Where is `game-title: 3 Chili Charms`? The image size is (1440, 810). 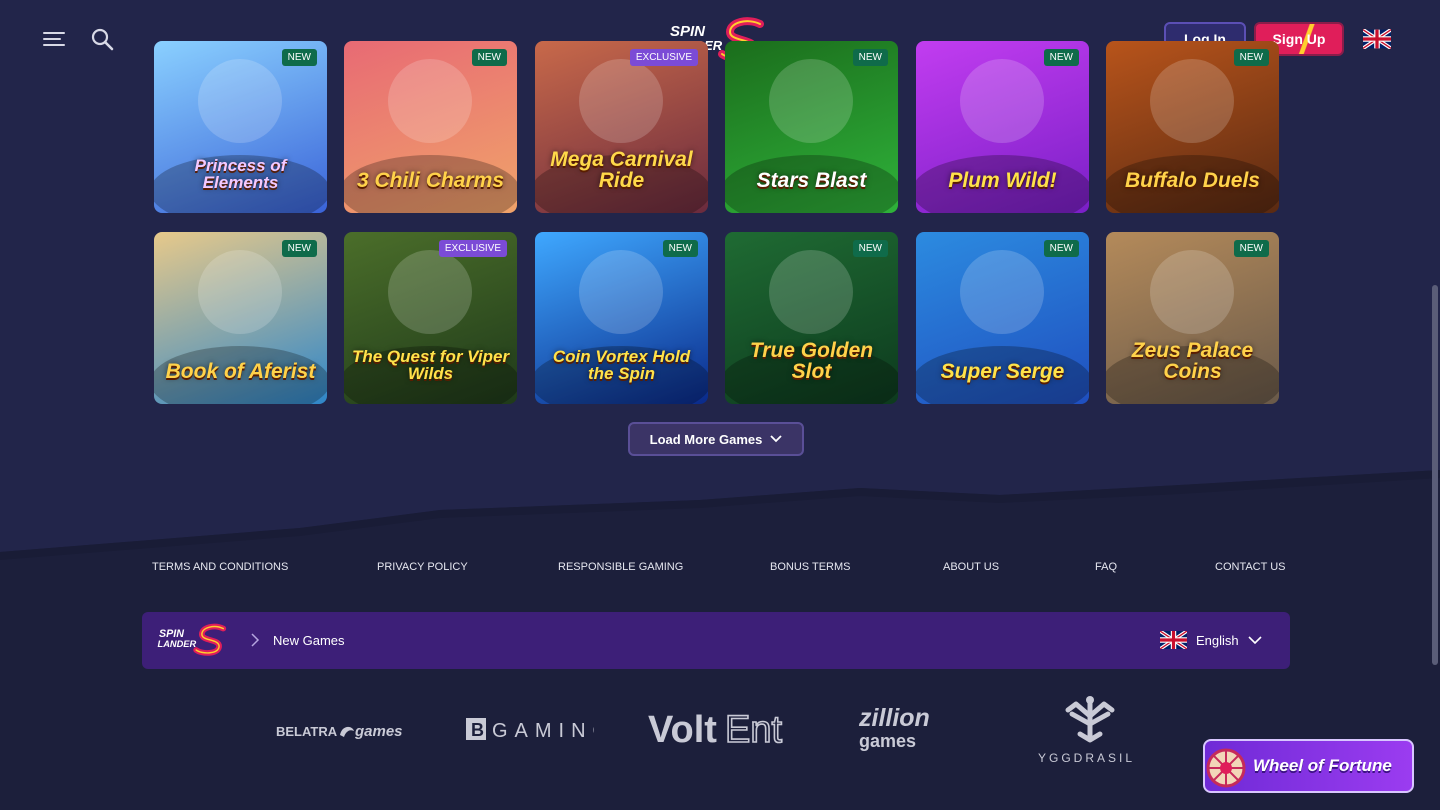 game-title: 3 Chili Charms is located at coordinates (430, 180).